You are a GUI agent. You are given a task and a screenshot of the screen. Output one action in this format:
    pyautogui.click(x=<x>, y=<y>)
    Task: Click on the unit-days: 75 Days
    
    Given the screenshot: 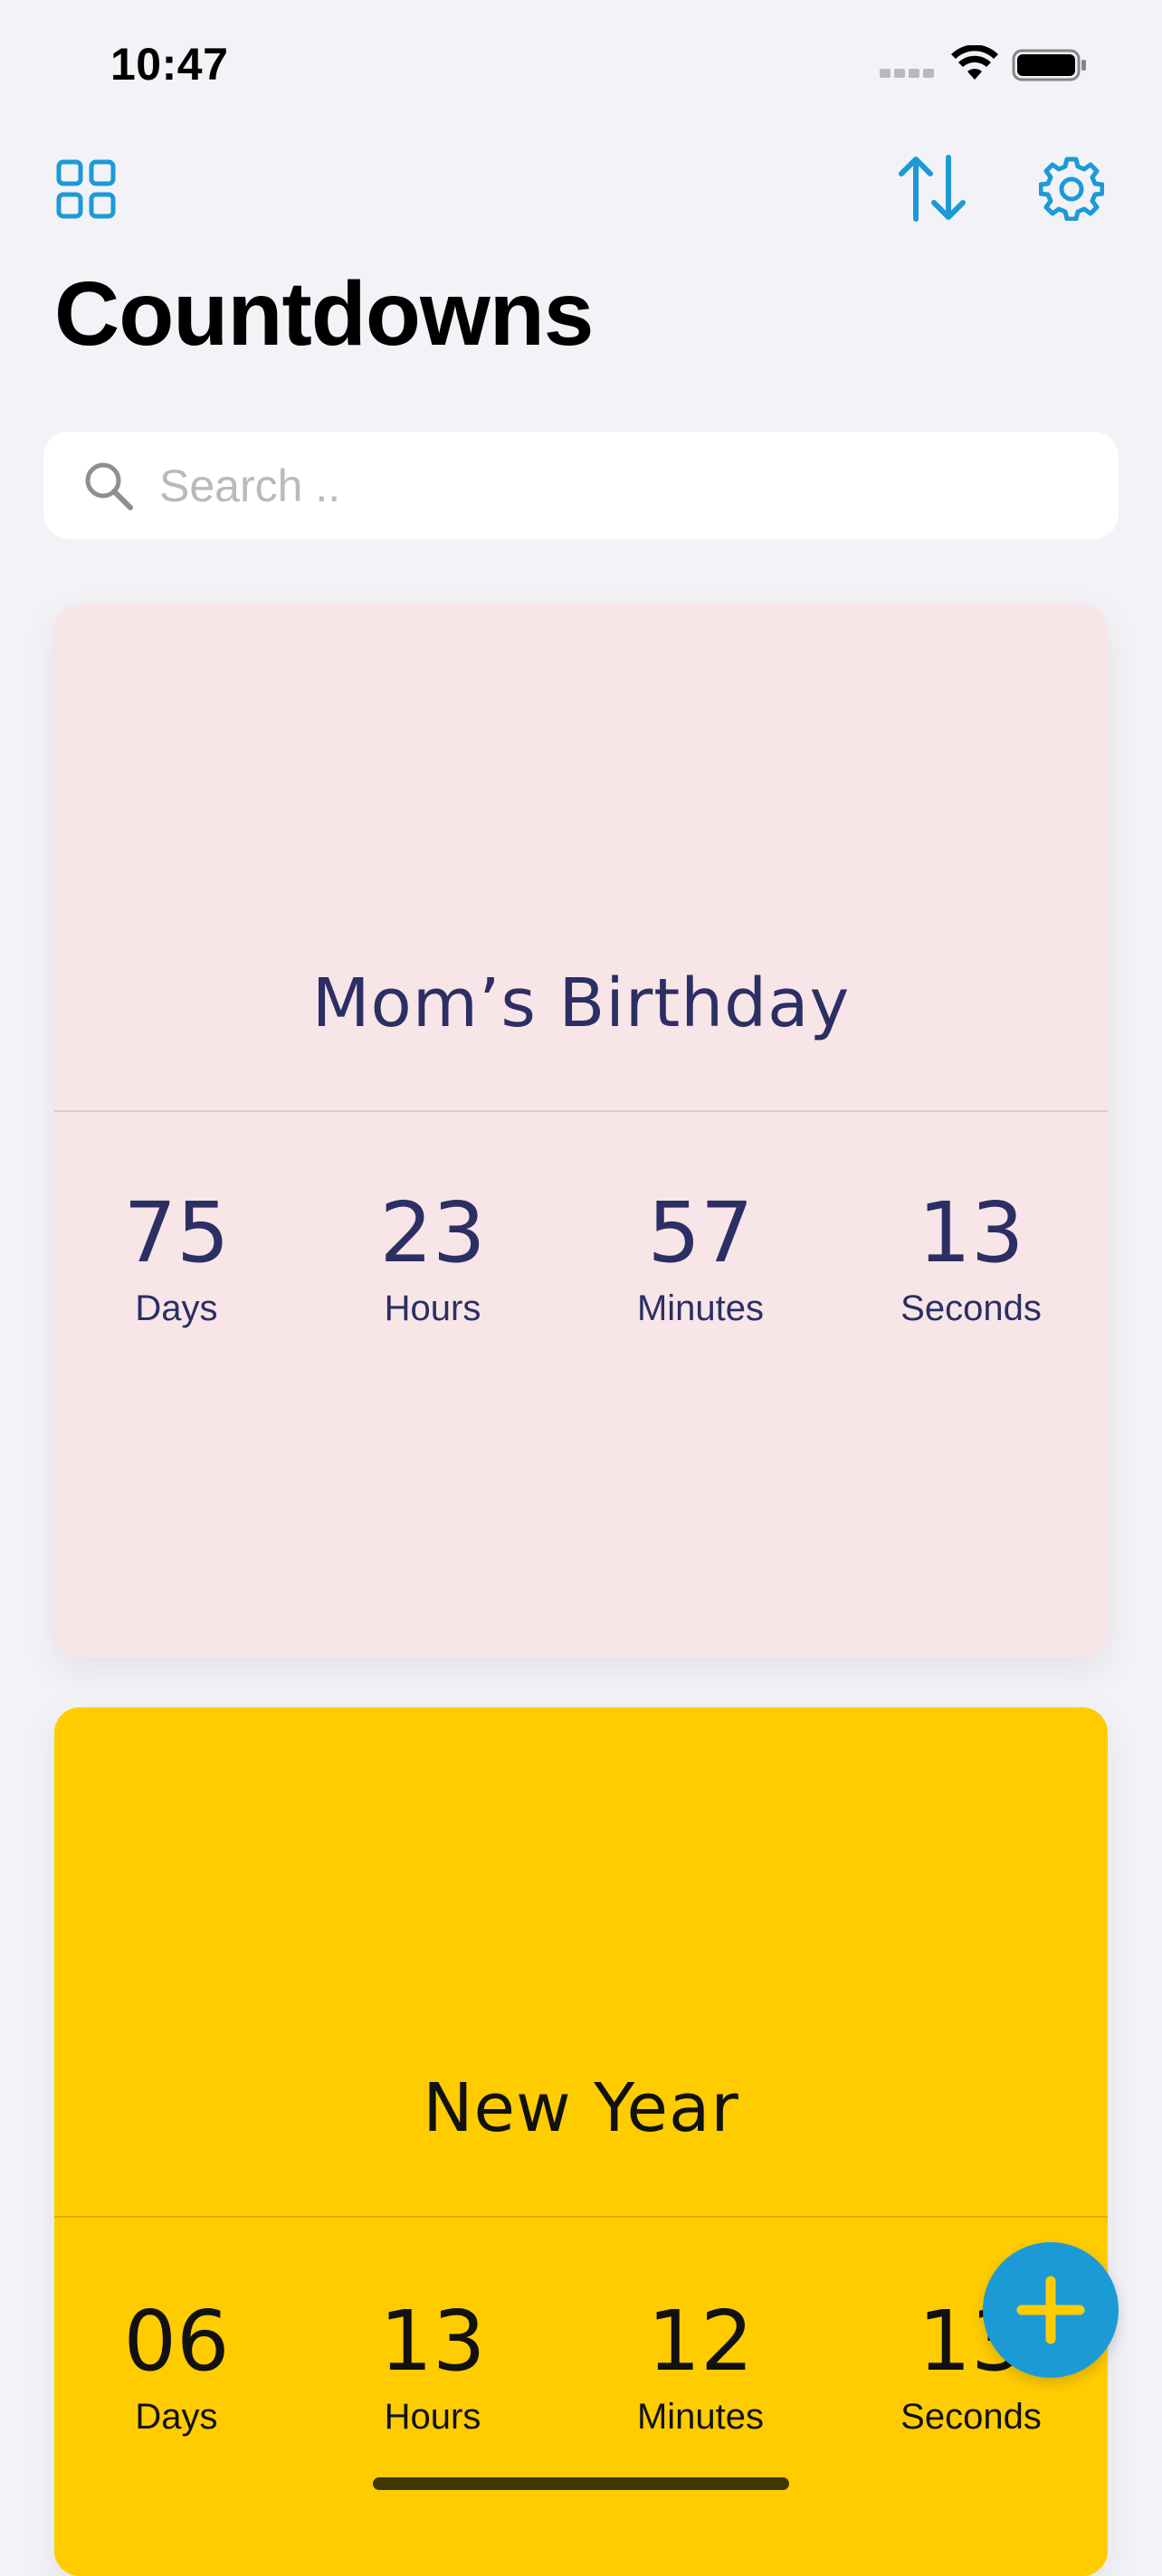 What is the action you would take?
    pyautogui.click(x=176, y=1256)
    